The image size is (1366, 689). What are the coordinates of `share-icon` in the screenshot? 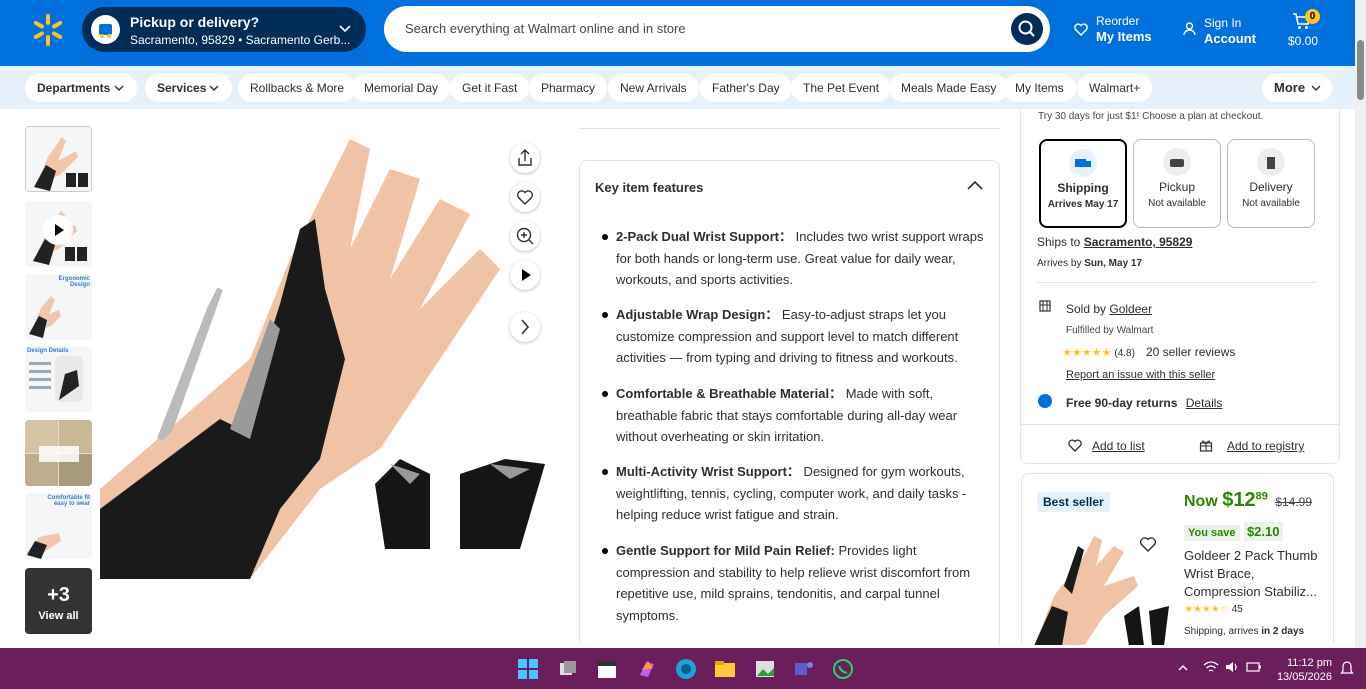 It's located at (525, 157).